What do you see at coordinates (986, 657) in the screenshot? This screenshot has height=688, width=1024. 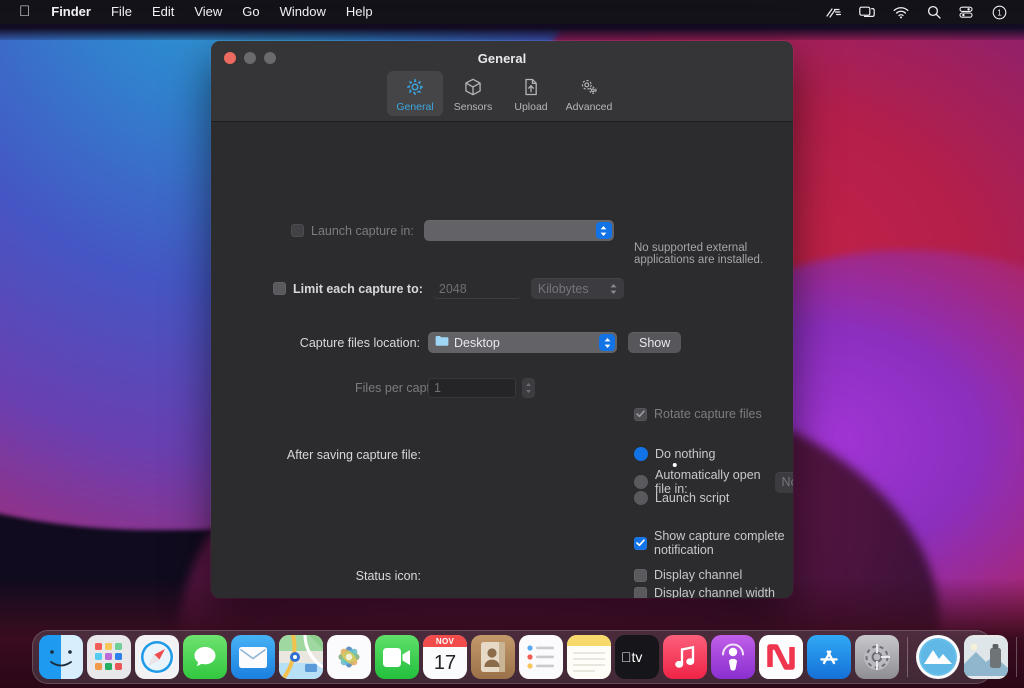 I see `dock-item-preview` at bounding box center [986, 657].